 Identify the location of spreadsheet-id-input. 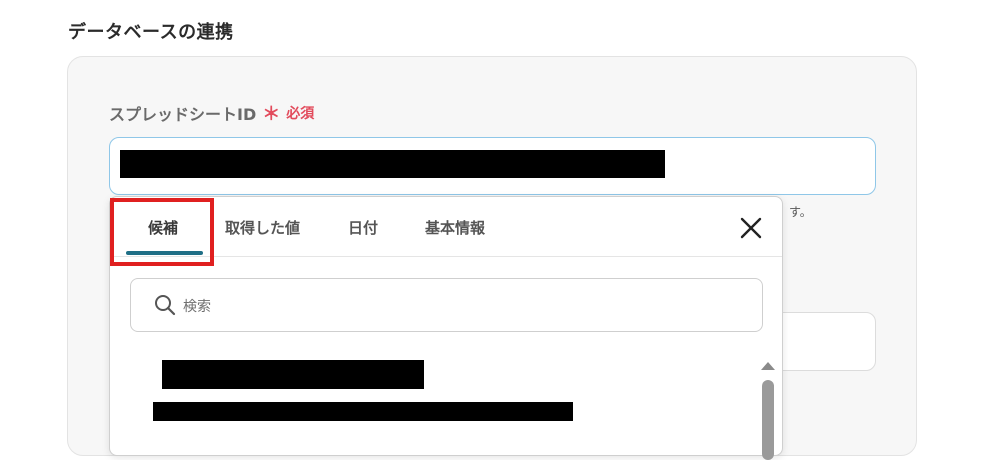
(492, 166).